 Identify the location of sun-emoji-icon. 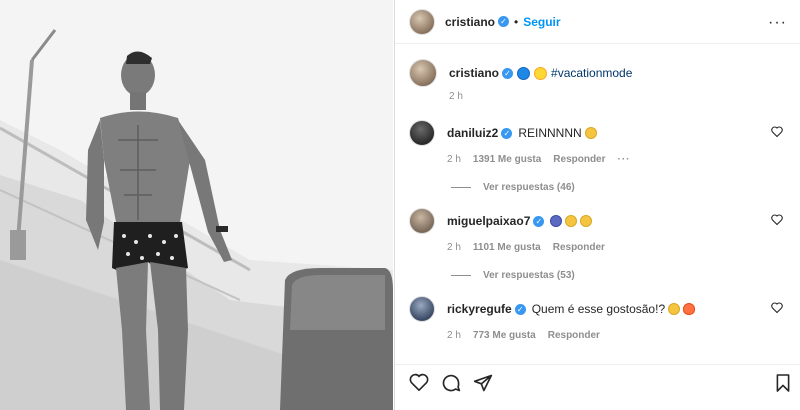
(541, 73).